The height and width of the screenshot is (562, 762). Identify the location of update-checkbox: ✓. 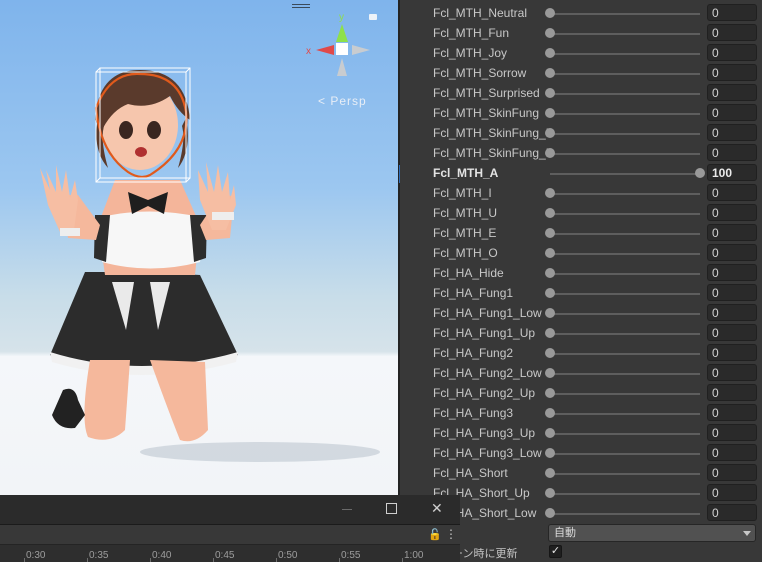
(555, 551).